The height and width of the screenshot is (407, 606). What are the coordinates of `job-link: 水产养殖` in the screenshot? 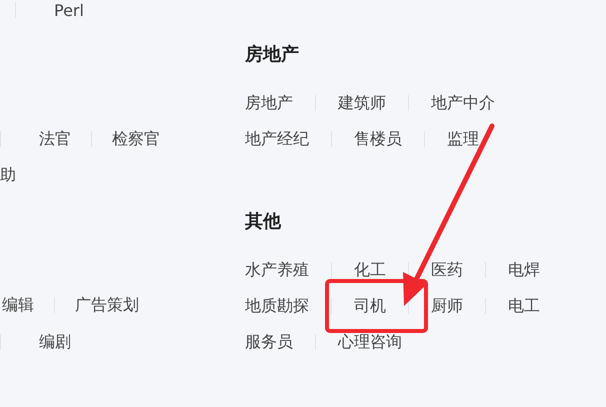 It's located at (277, 270).